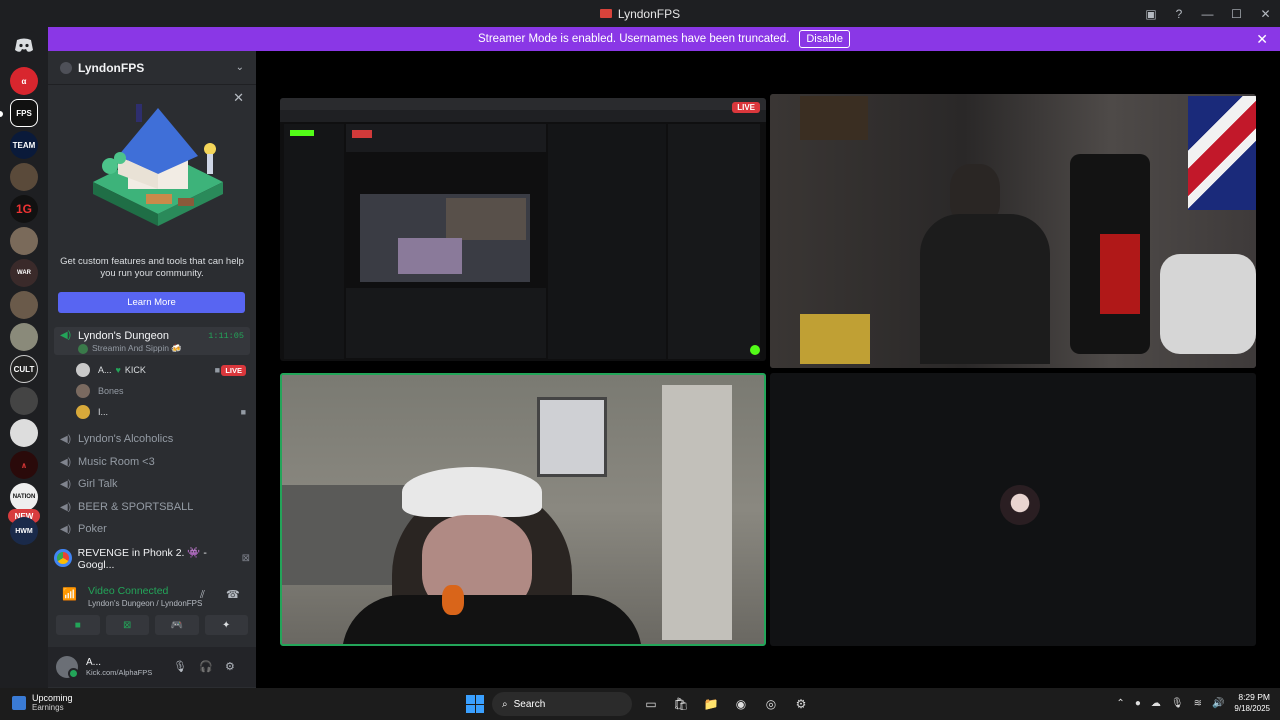  Describe the element at coordinates (24, 273) in the screenshot. I see `server-war-of-the-worlds-icon: WAR` at that location.